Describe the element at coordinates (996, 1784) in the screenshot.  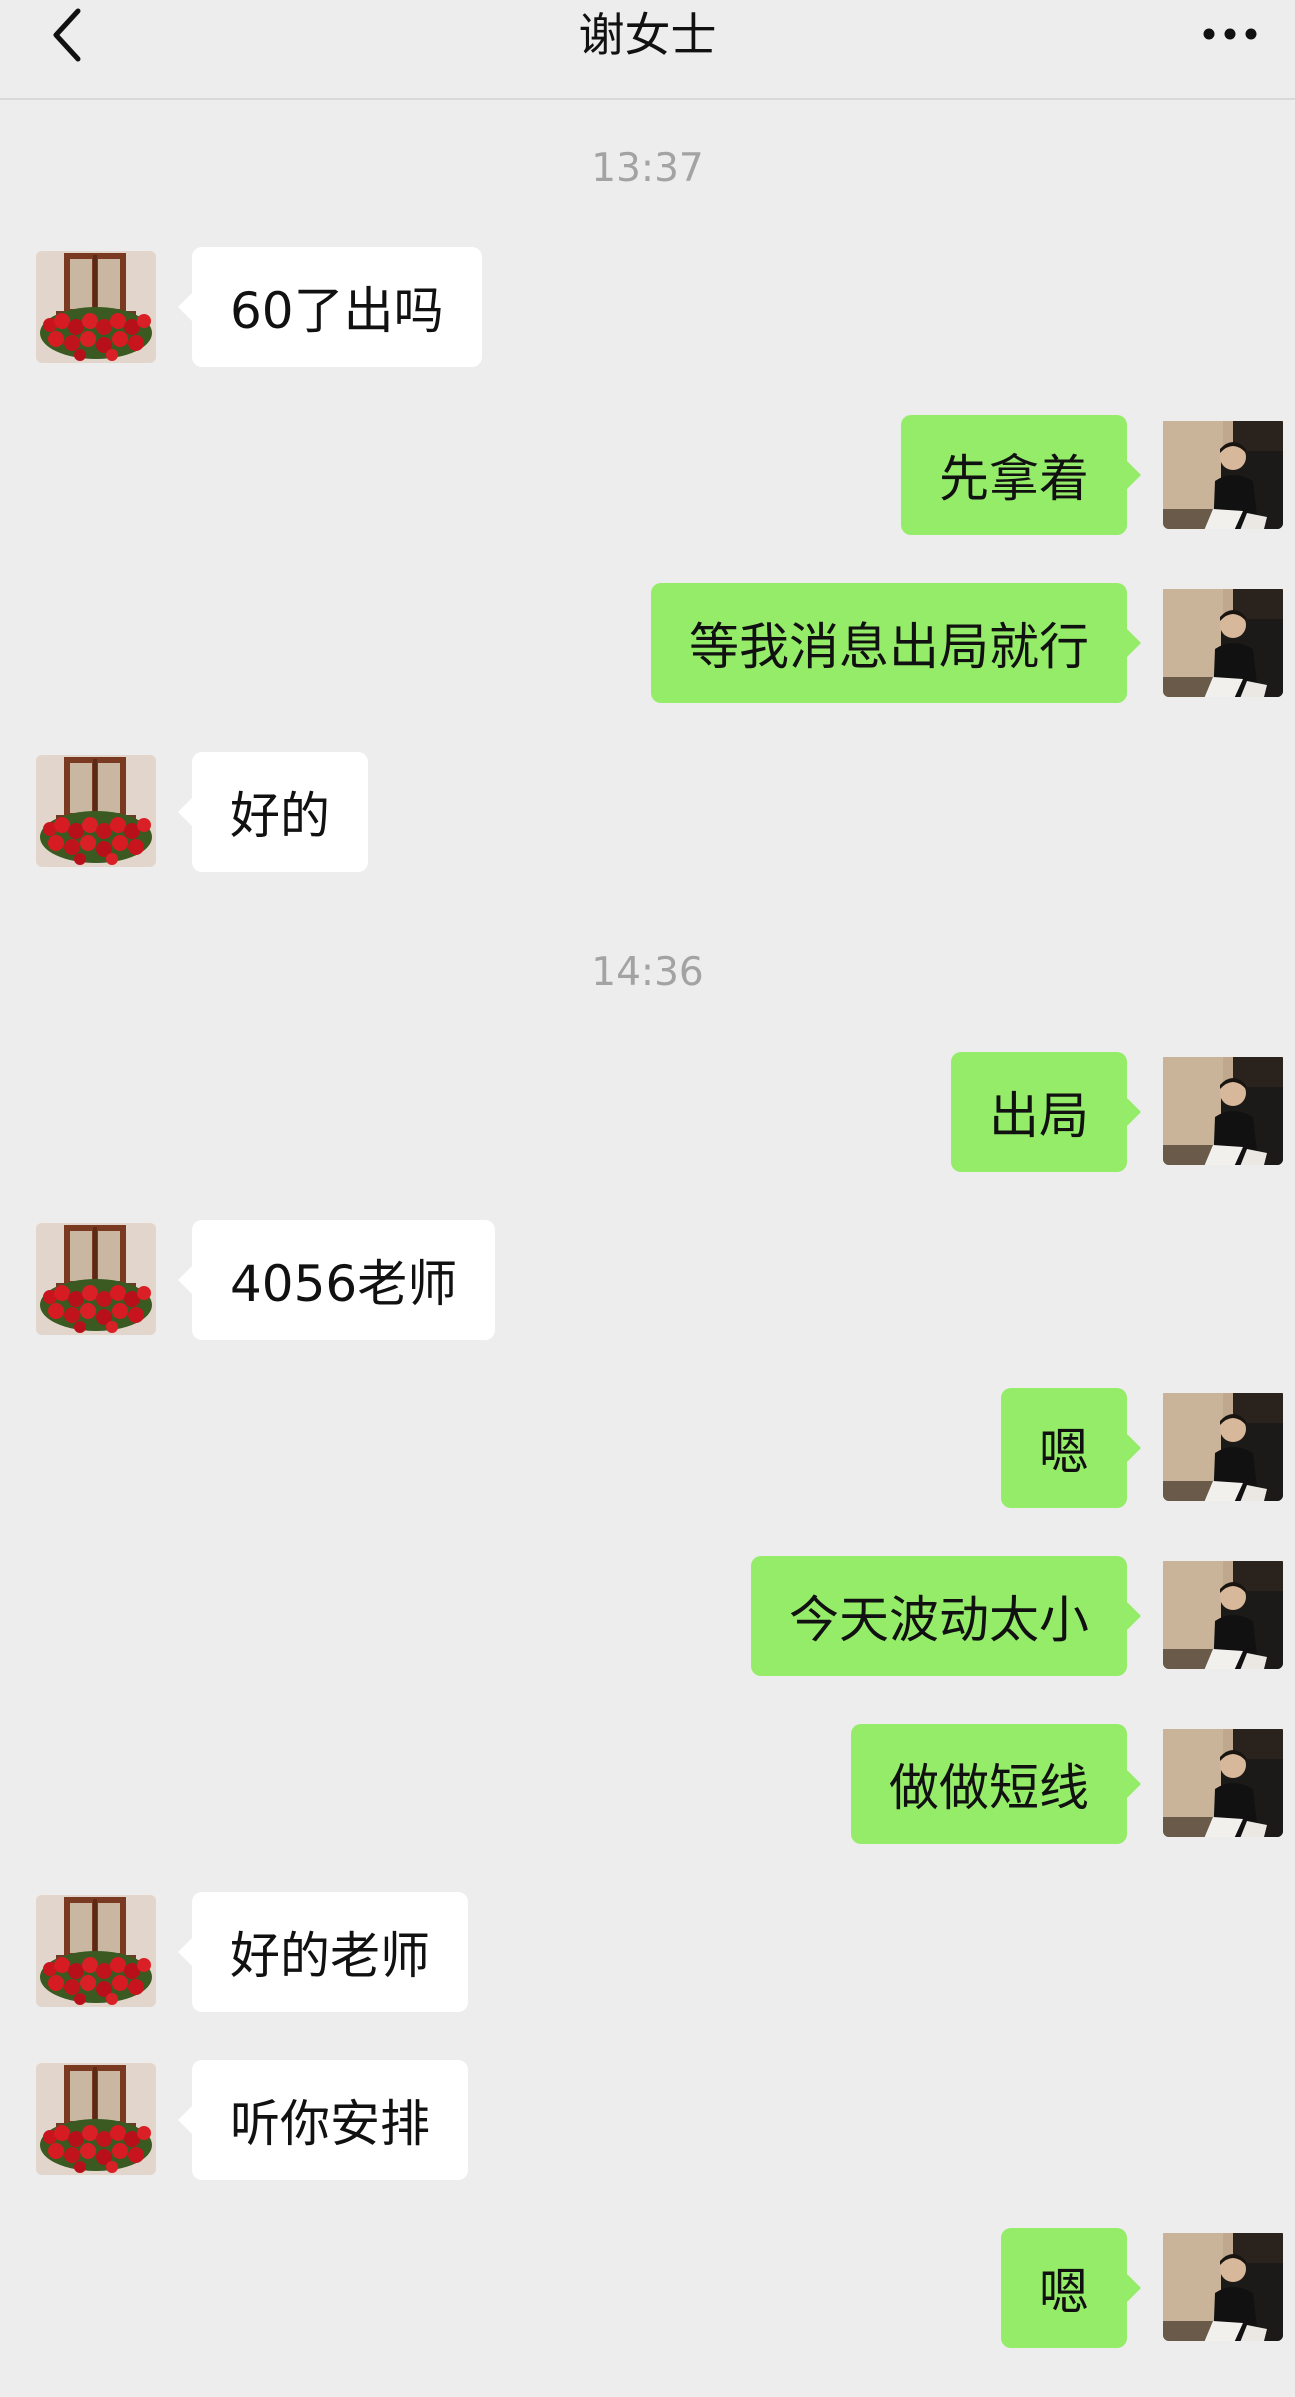
I see `message-bubble-sent: 做做短线` at that location.